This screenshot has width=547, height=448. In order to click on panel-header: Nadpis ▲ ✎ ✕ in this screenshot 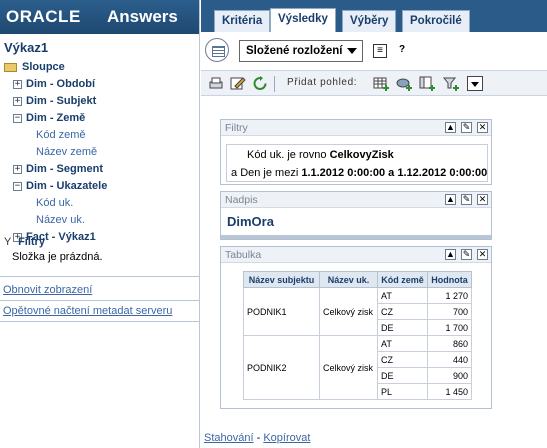, I will do `click(356, 200)`.